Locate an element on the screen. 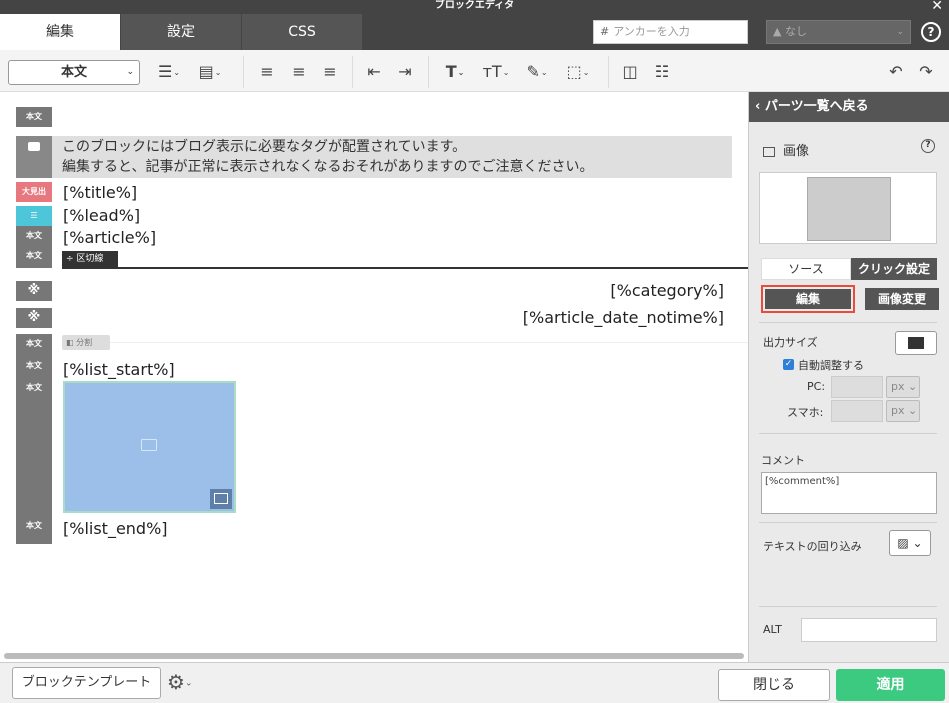  date-tag-line: [%article_date_notime%] is located at coordinates (623, 318).